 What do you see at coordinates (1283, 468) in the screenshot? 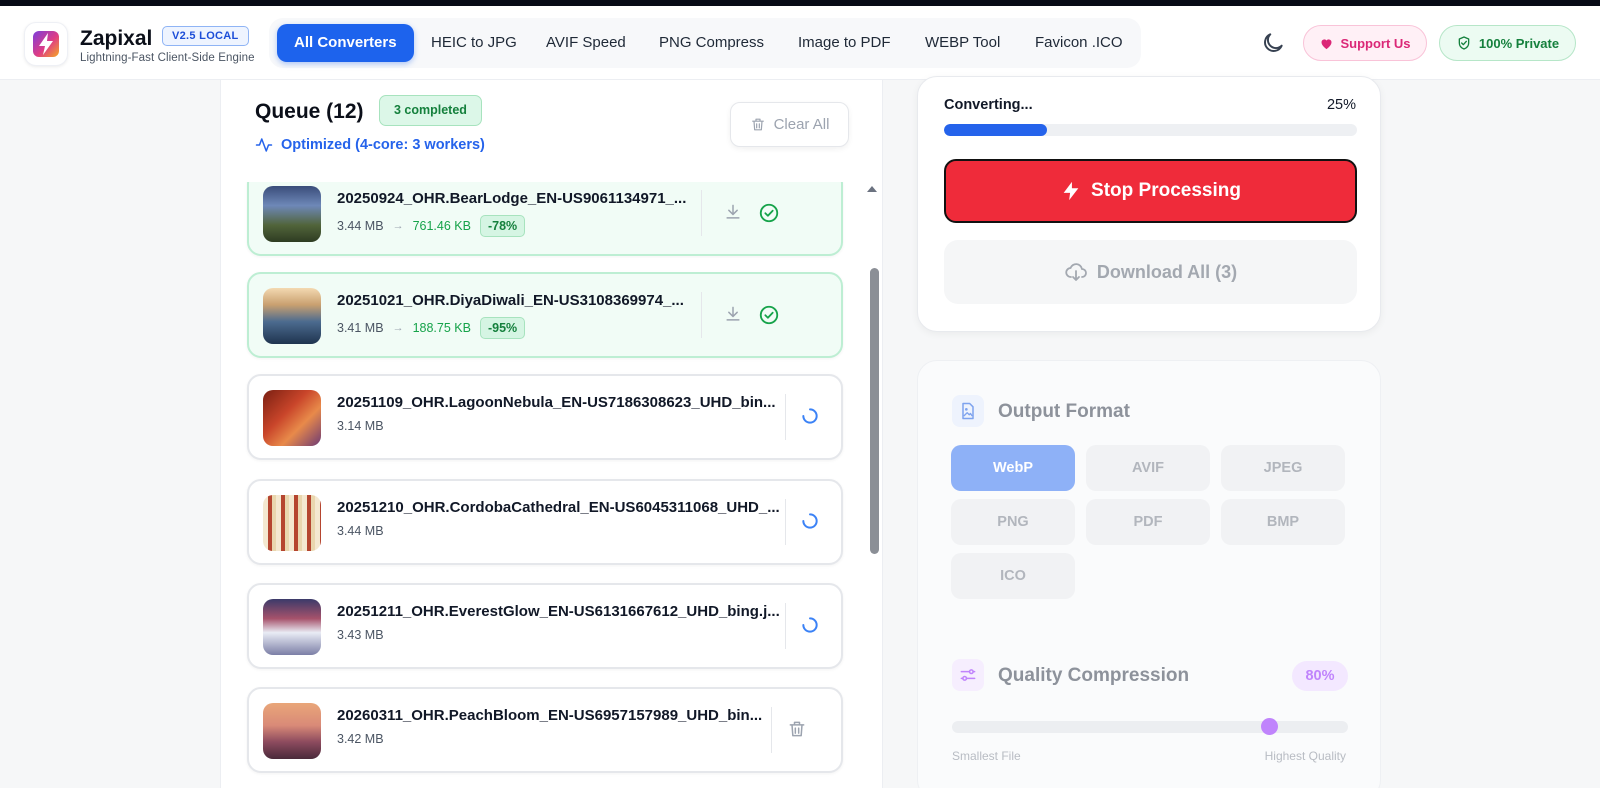
I see `format-option-jpeg: JPEG` at bounding box center [1283, 468].